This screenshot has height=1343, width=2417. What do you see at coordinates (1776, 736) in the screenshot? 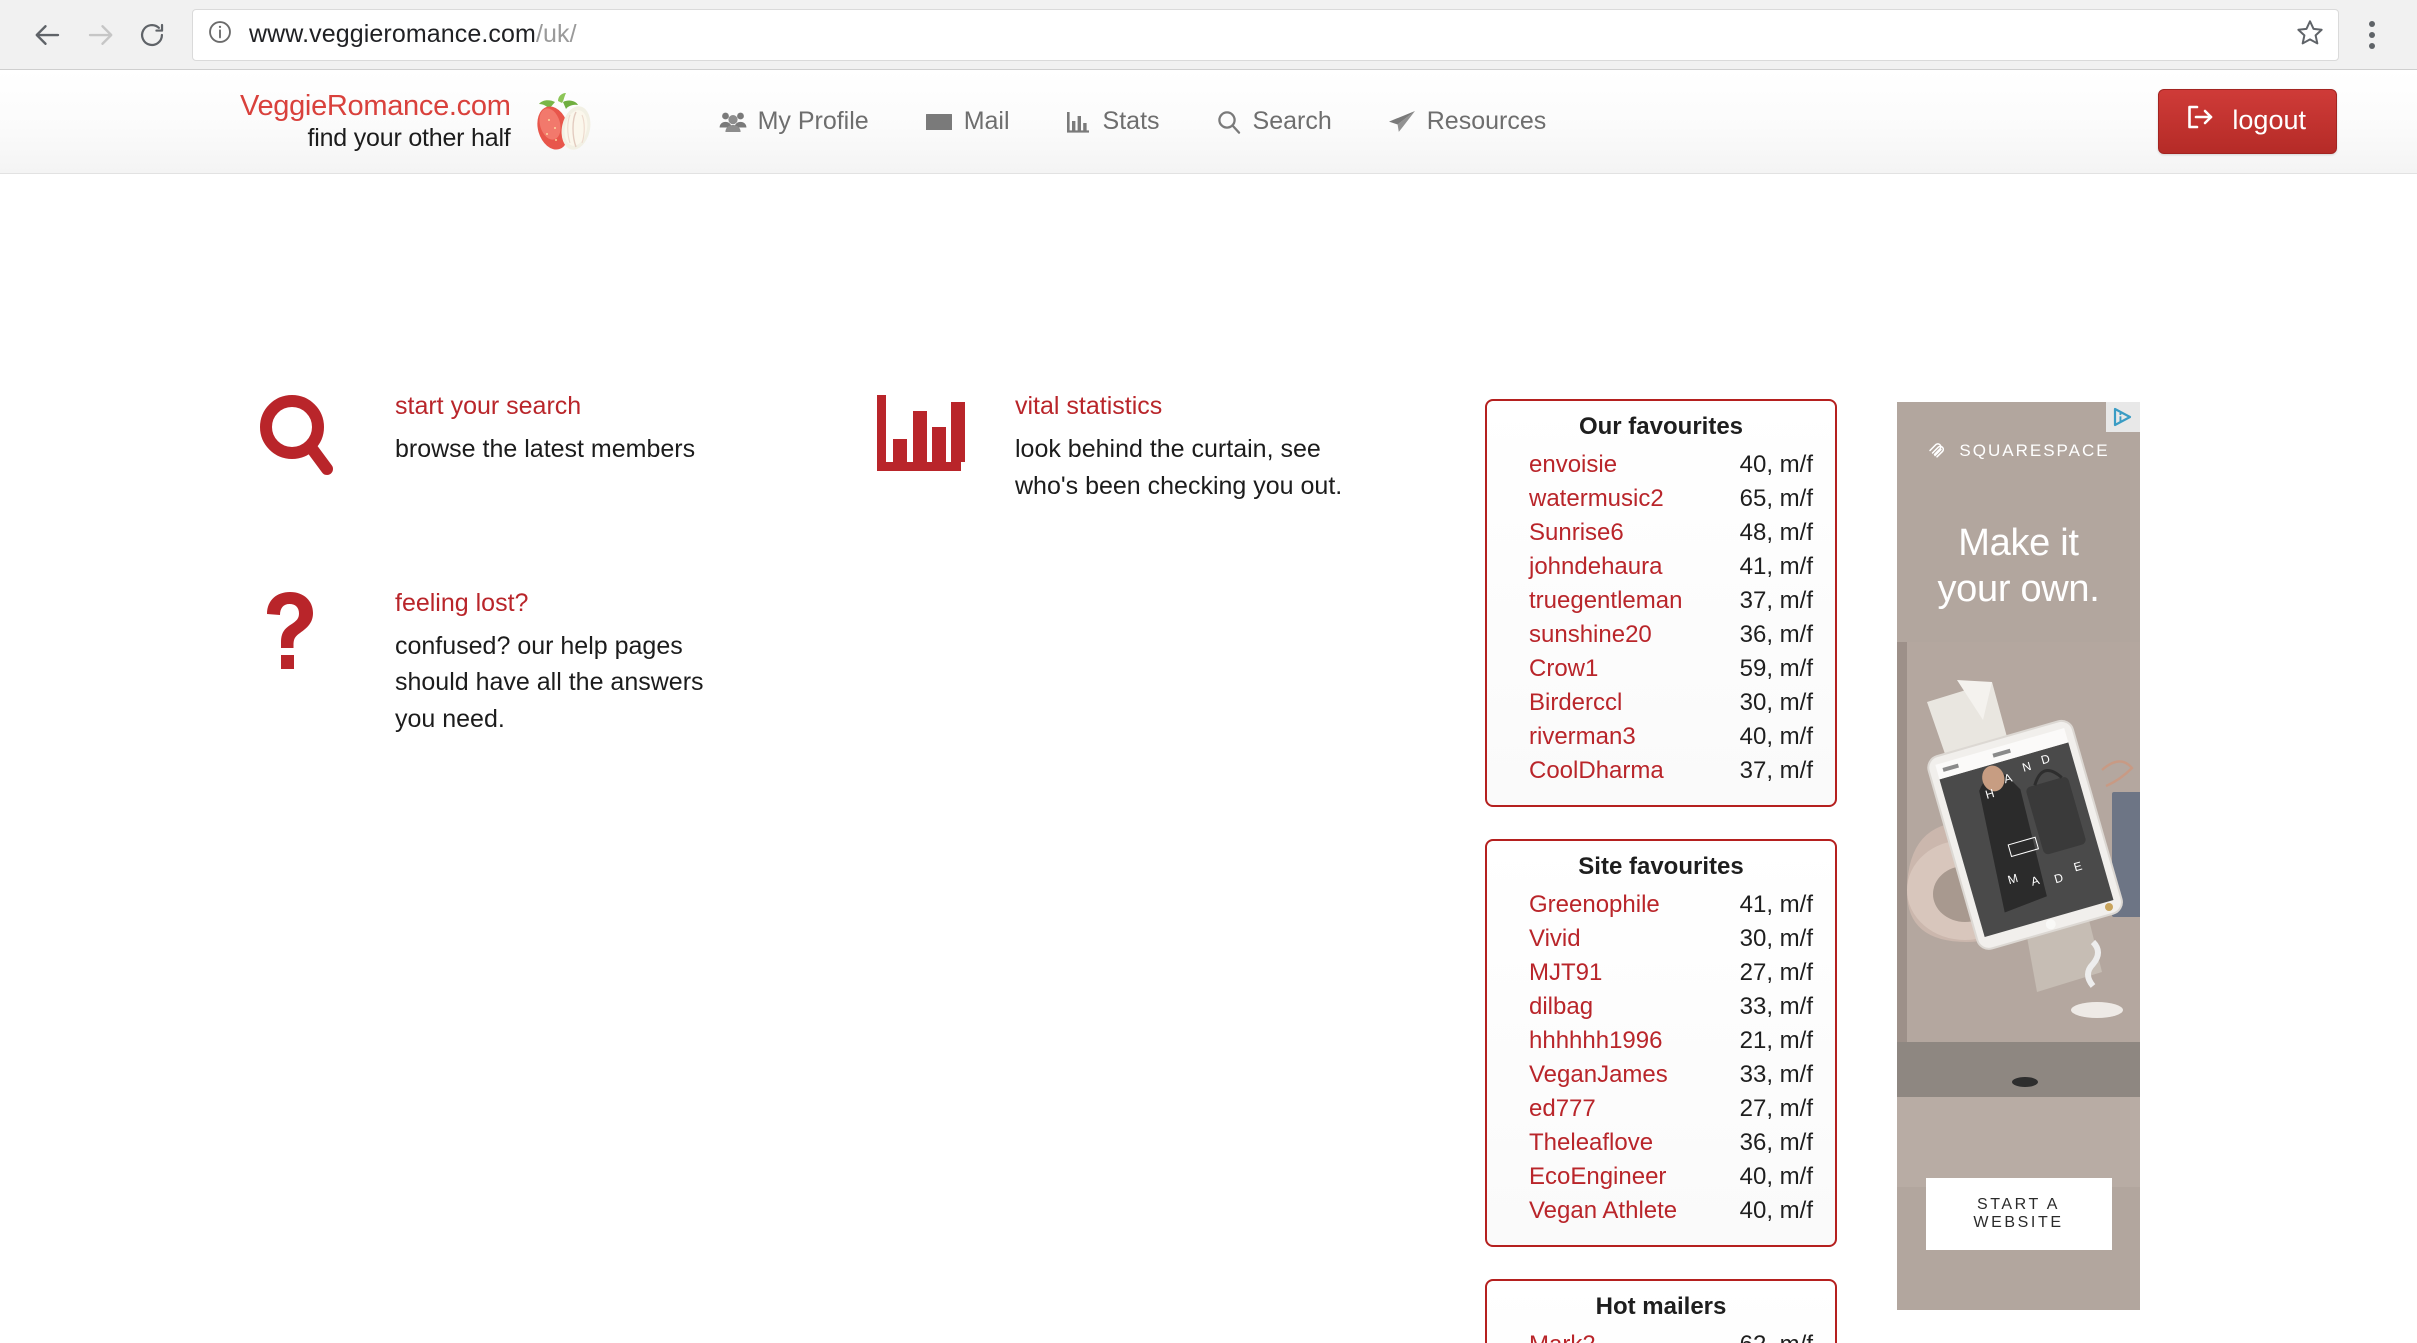
I see `member-meta: 40, m/f` at bounding box center [1776, 736].